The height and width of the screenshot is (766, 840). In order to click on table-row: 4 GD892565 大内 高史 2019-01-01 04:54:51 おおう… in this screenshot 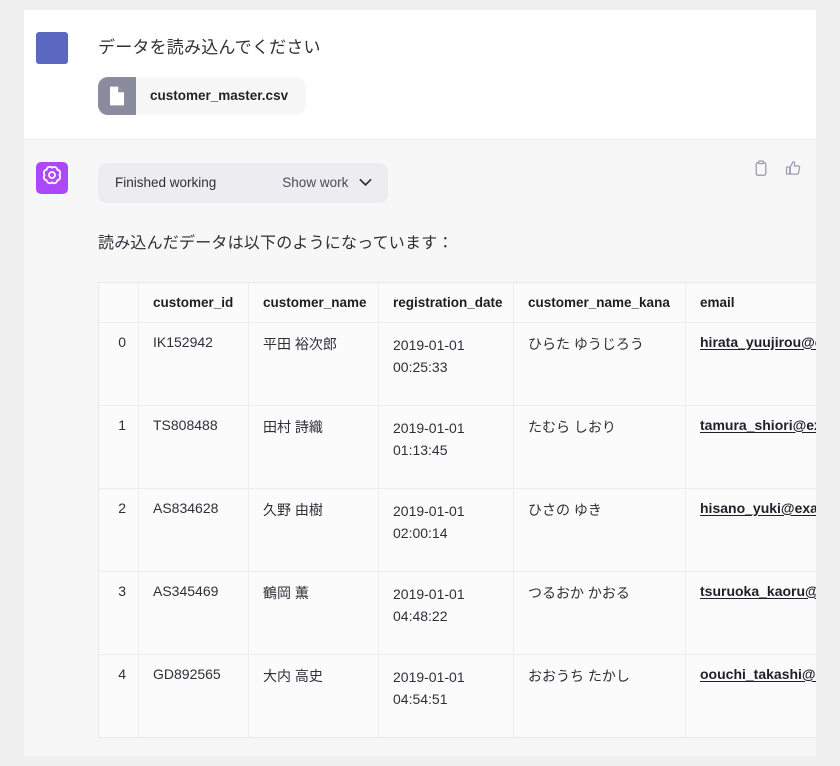, I will do `click(457, 695)`.